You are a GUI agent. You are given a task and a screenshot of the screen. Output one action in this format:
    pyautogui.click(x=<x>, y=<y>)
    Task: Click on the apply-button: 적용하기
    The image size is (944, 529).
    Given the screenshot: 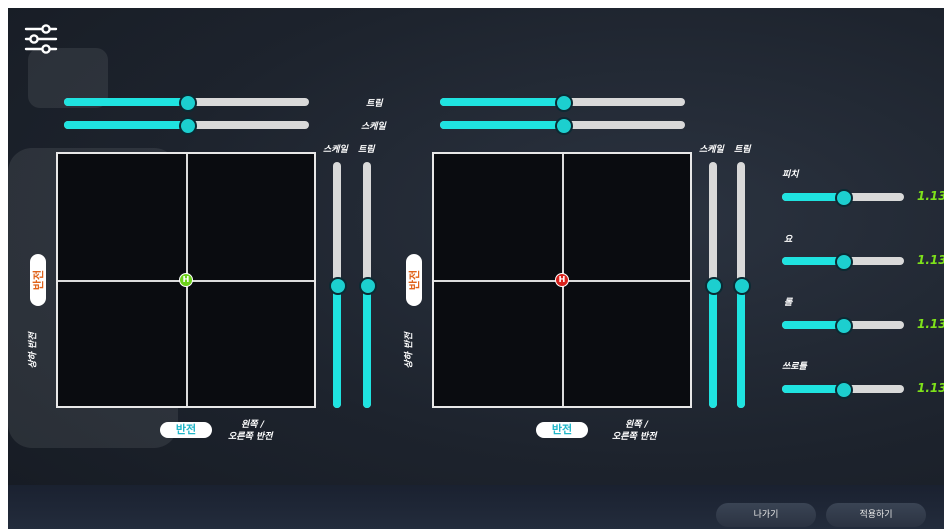 What is the action you would take?
    pyautogui.click(x=876, y=515)
    